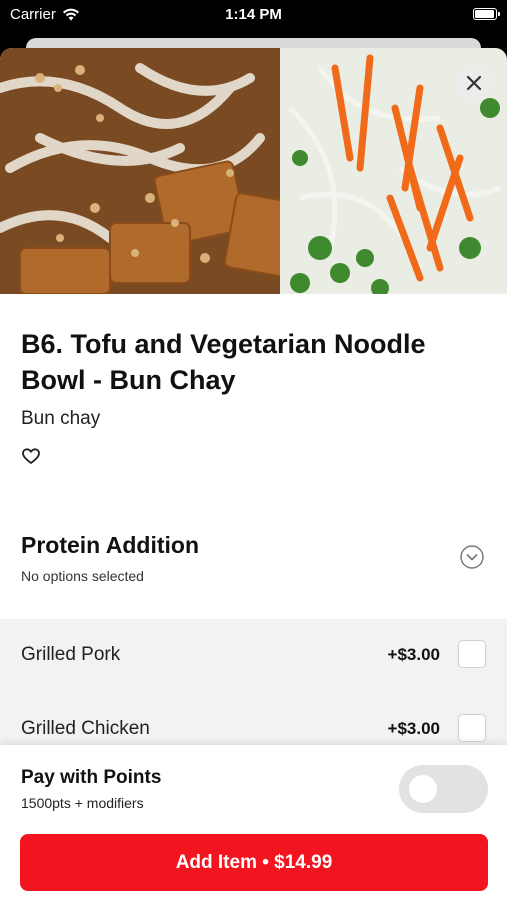 The image size is (507, 900). I want to click on chevron-down-icon, so click(472, 557).